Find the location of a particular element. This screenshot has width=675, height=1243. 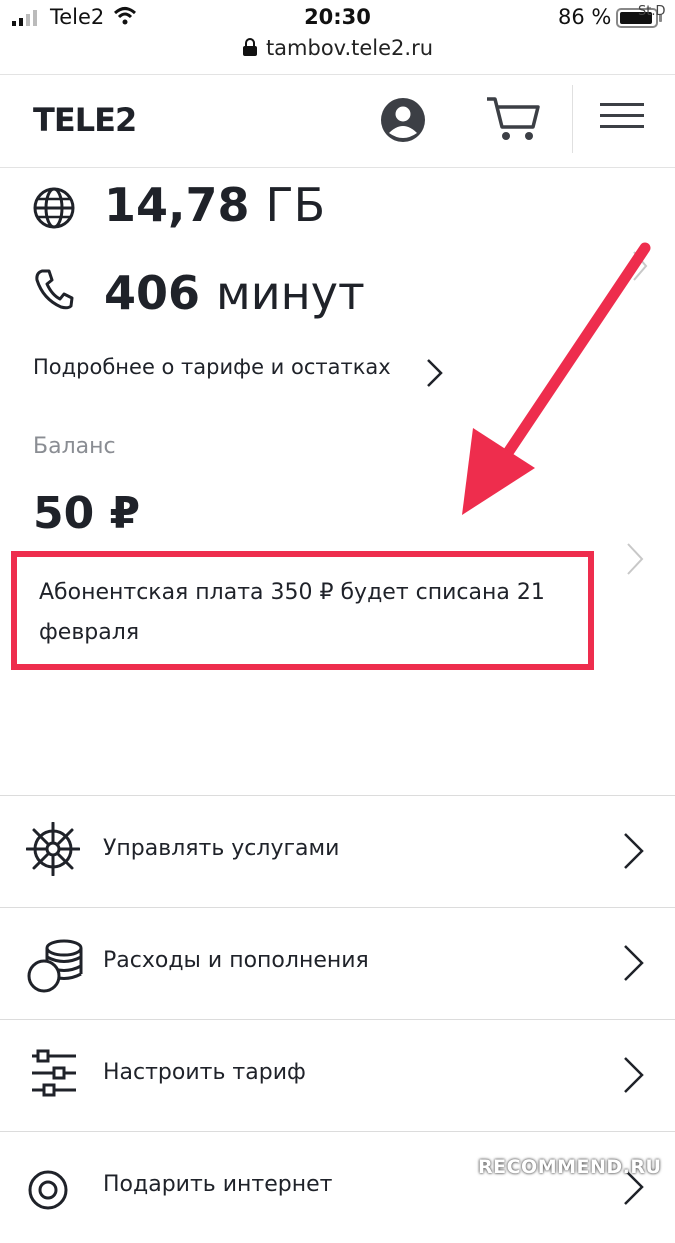

tele2-logo: TELE2 is located at coordinates (85, 120).